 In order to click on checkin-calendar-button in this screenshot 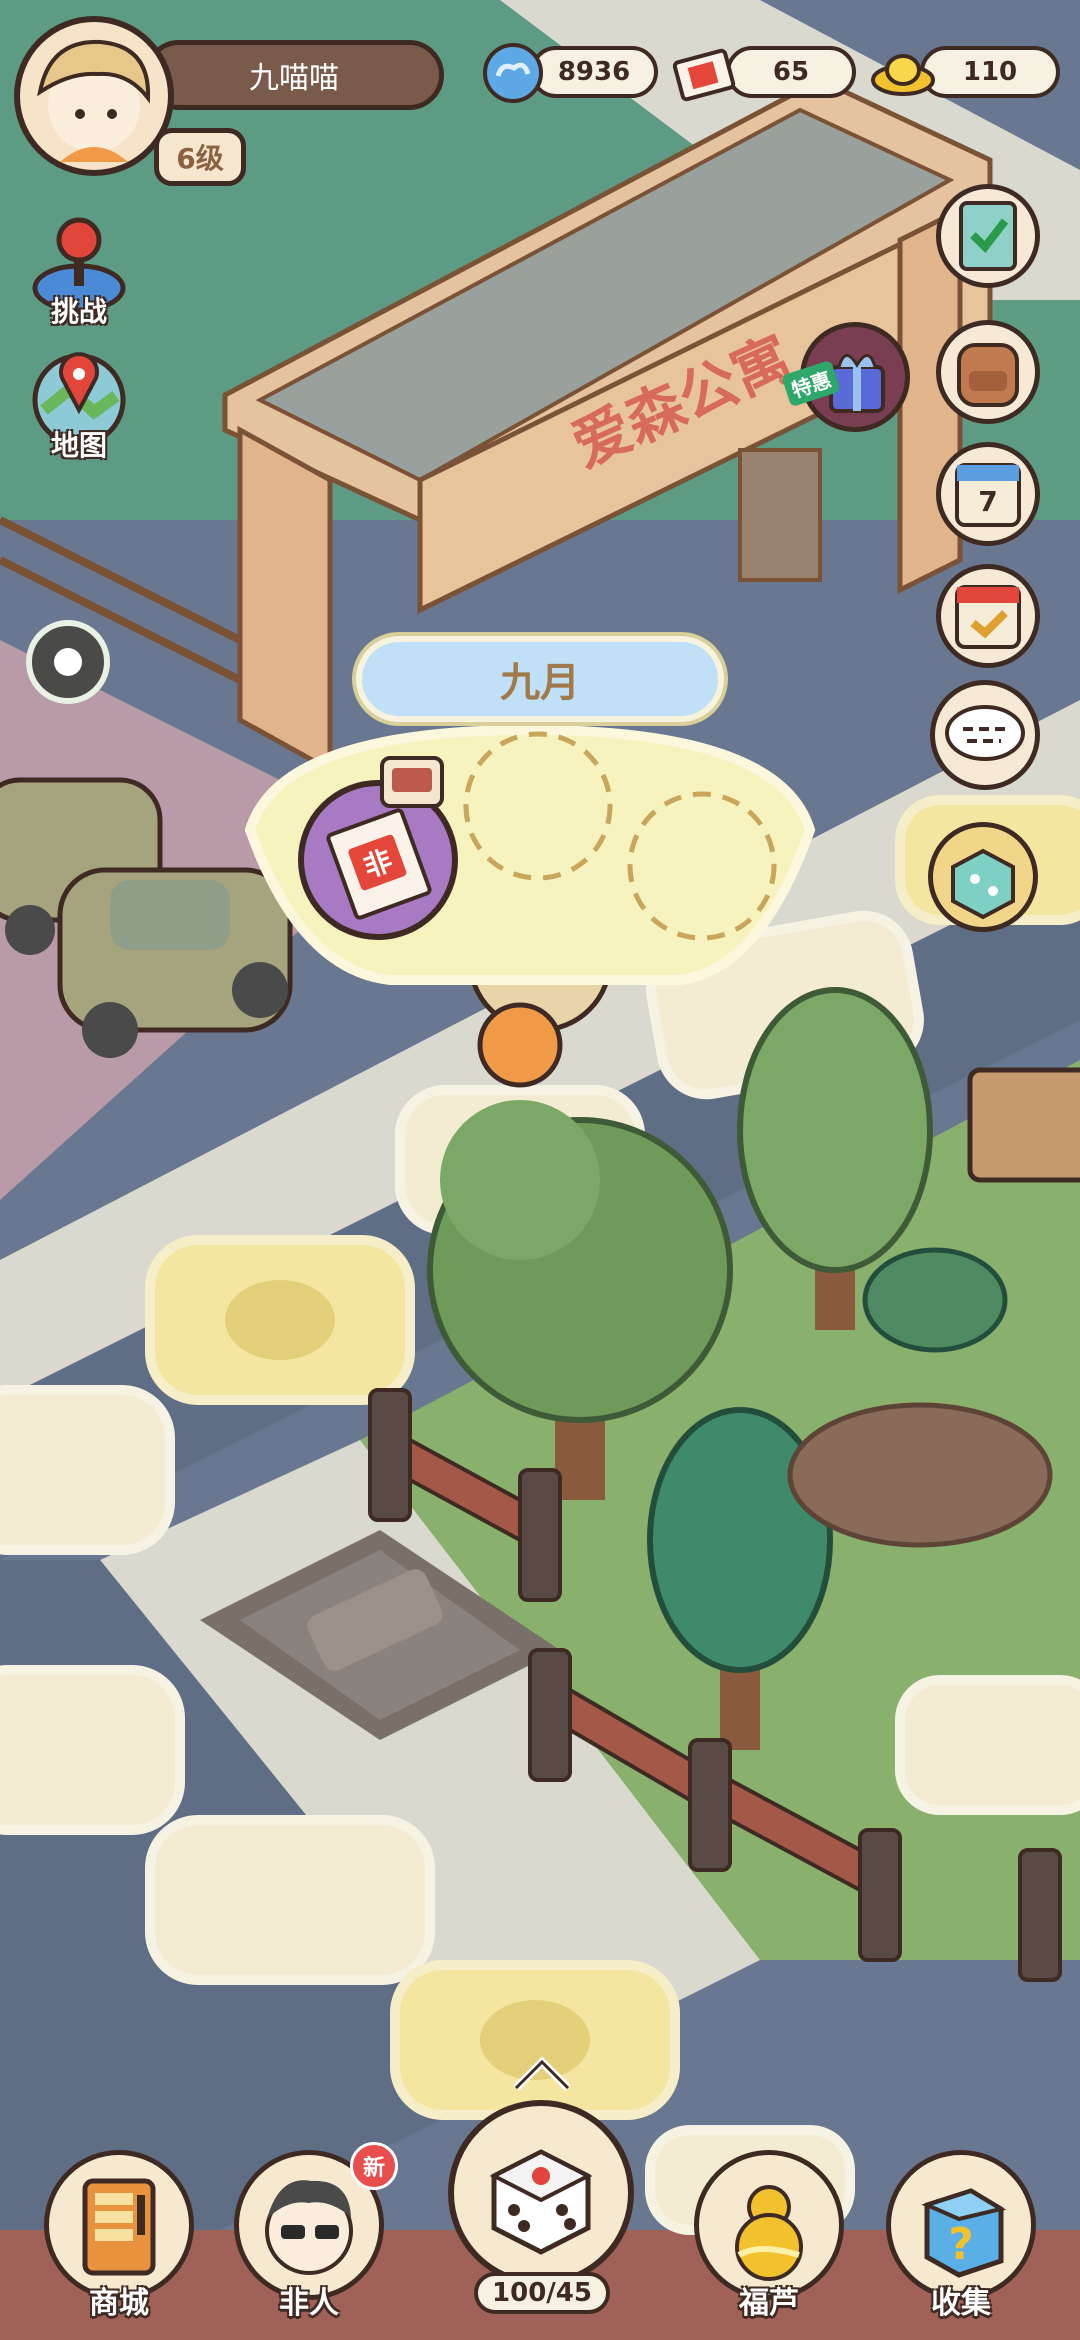, I will do `click(988, 616)`.